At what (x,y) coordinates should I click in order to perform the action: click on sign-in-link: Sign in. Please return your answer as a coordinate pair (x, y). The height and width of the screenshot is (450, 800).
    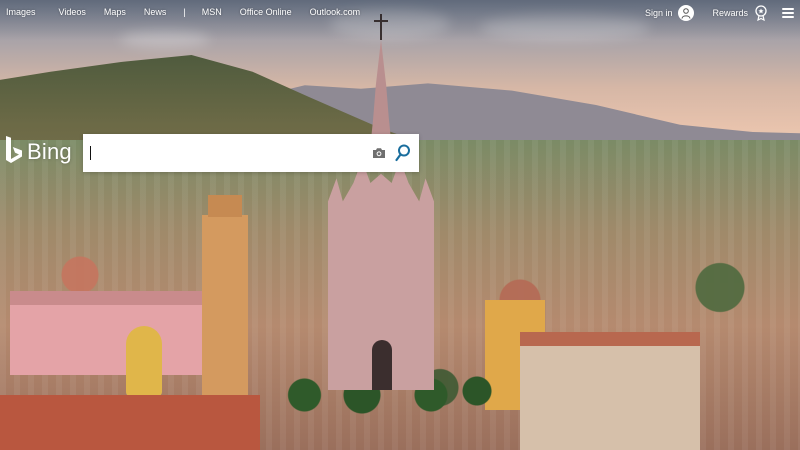
    Looking at the image, I should click on (659, 13).